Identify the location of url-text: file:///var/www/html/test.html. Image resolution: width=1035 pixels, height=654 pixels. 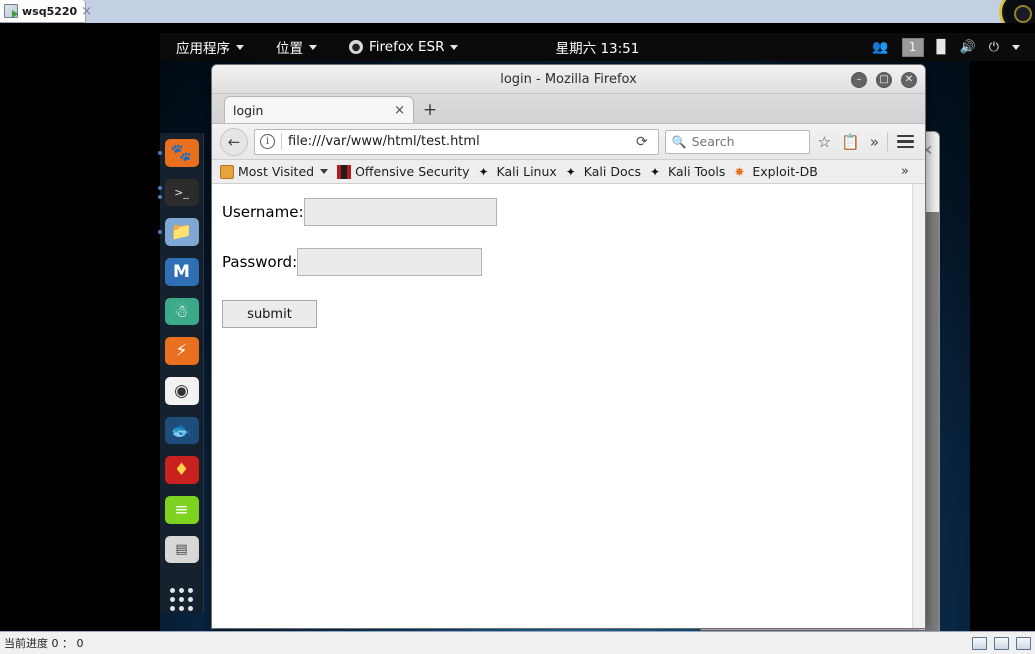
(456, 141).